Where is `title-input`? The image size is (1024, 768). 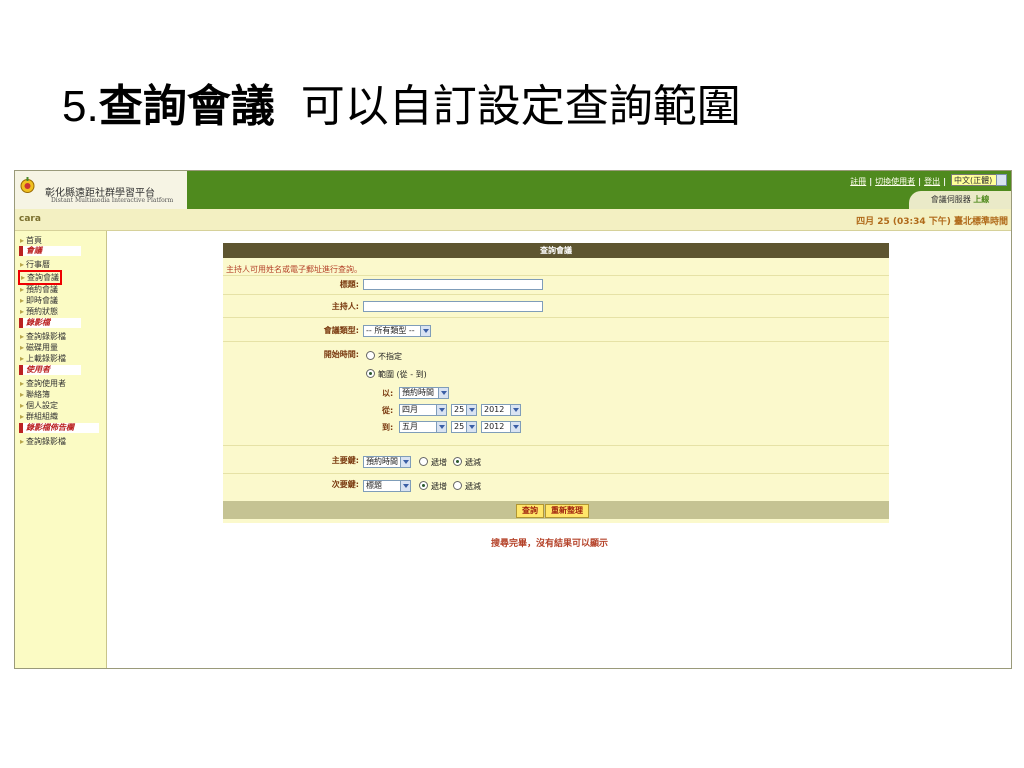
title-input is located at coordinates (453, 284).